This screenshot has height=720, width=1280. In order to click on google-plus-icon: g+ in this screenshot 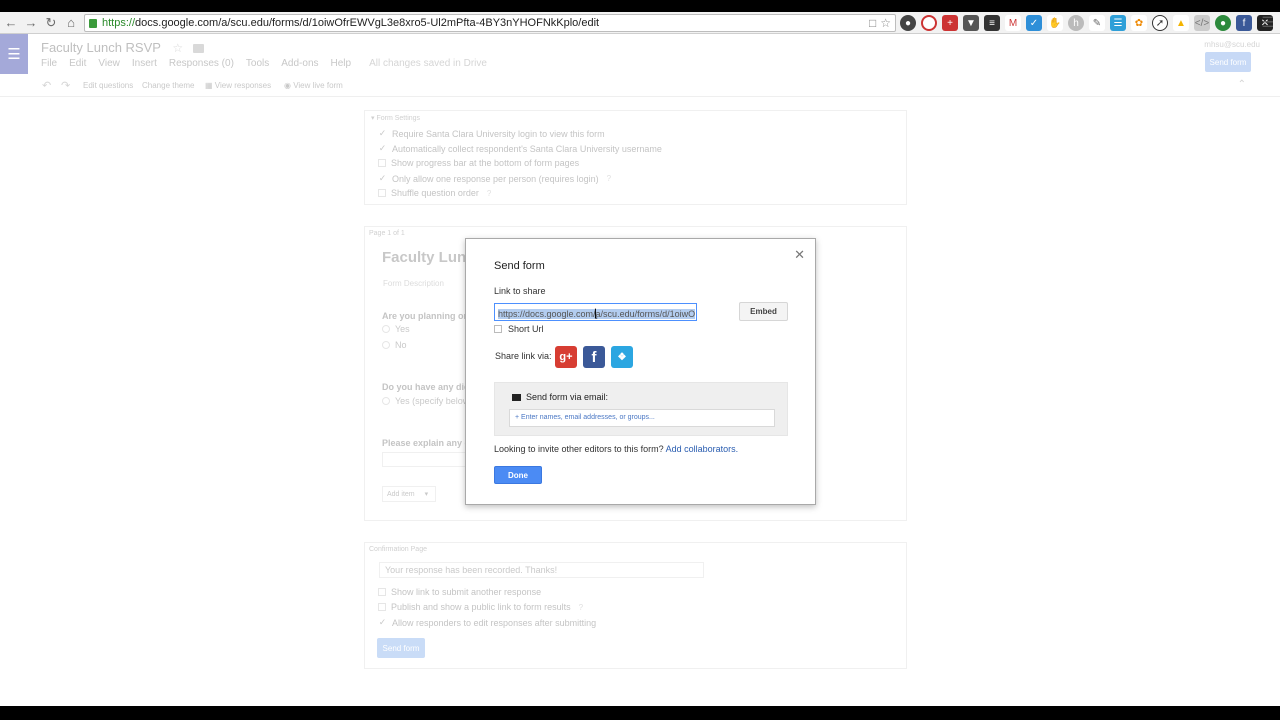, I will do `click(566, 357)`.